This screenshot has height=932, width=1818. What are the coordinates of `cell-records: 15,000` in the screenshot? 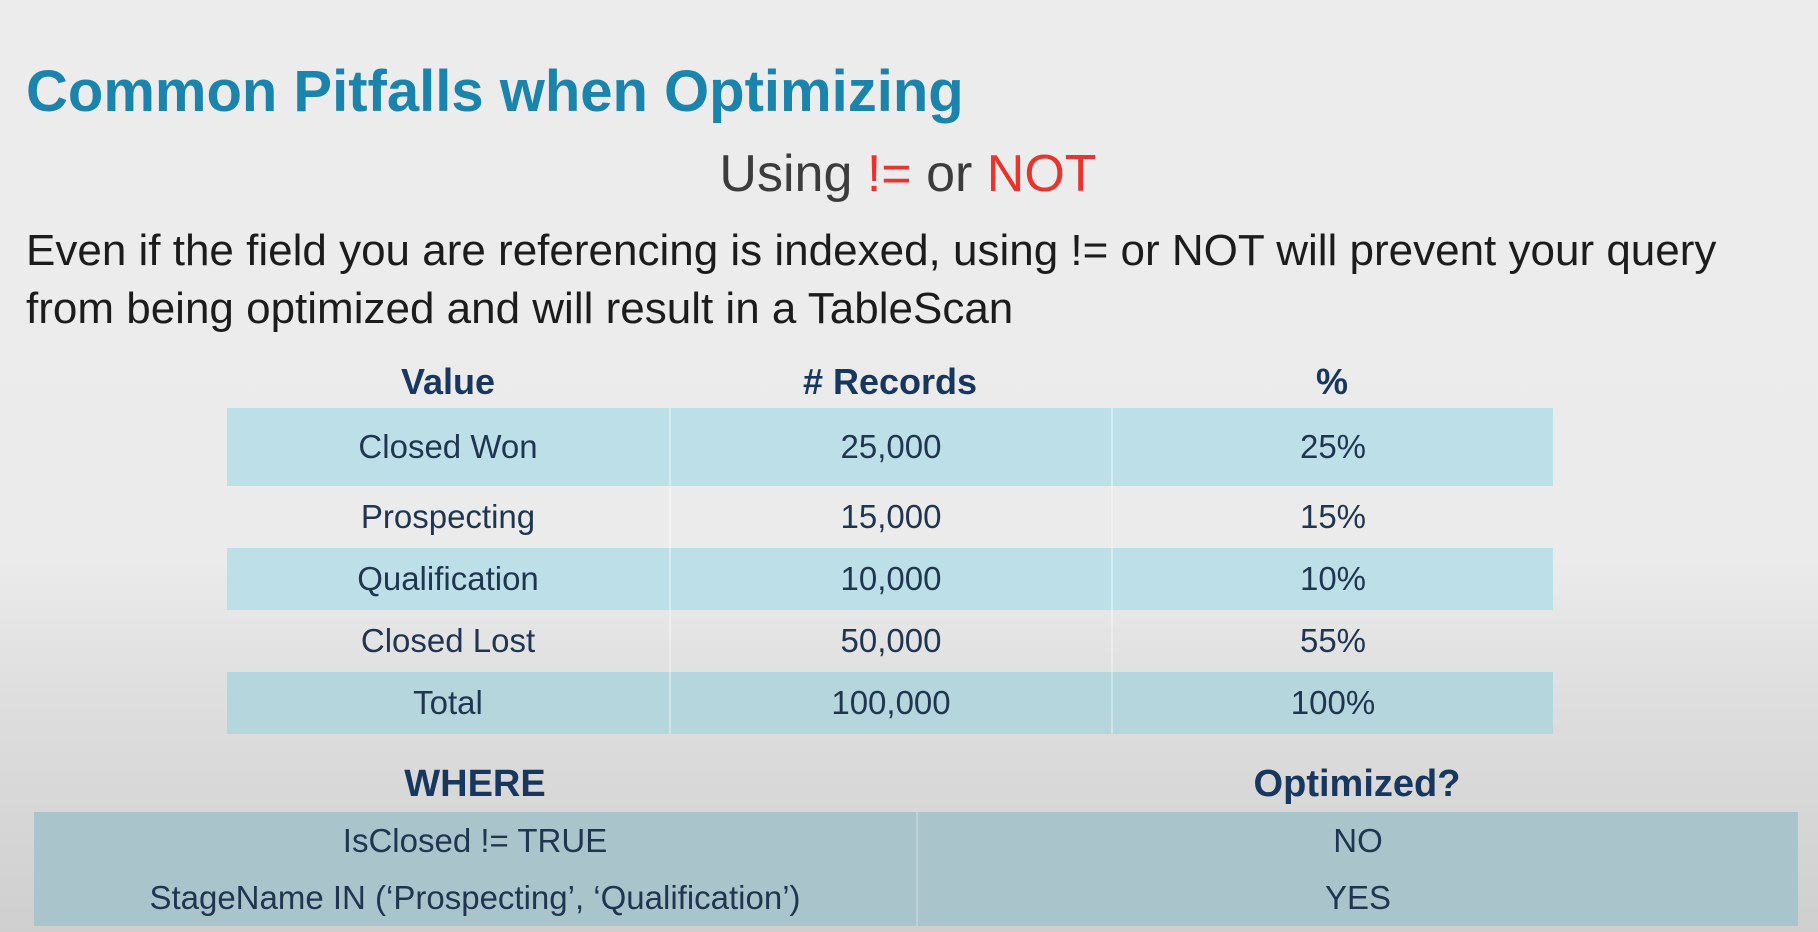 It's located at (890, 517).